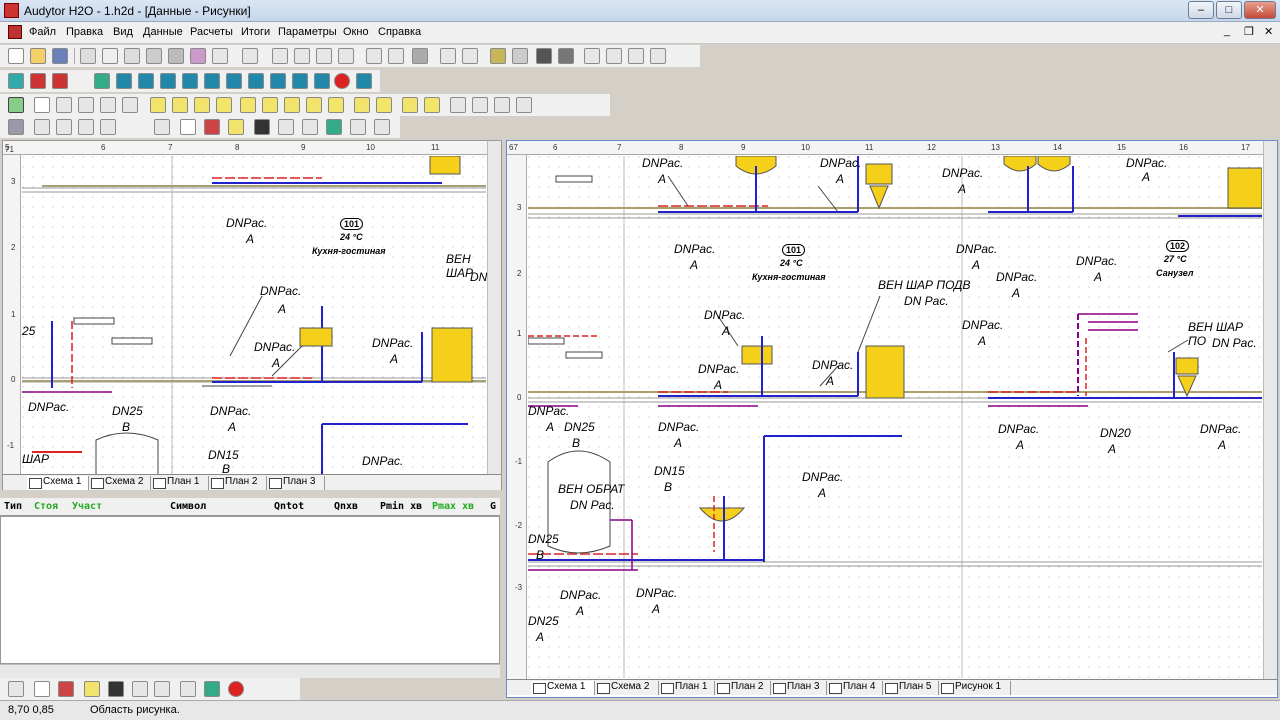 The height and width of the screenshot is (720, 1280). Describe the element at coordinates (502, 105) in the screenshot. I see `riser-icon` at that location.